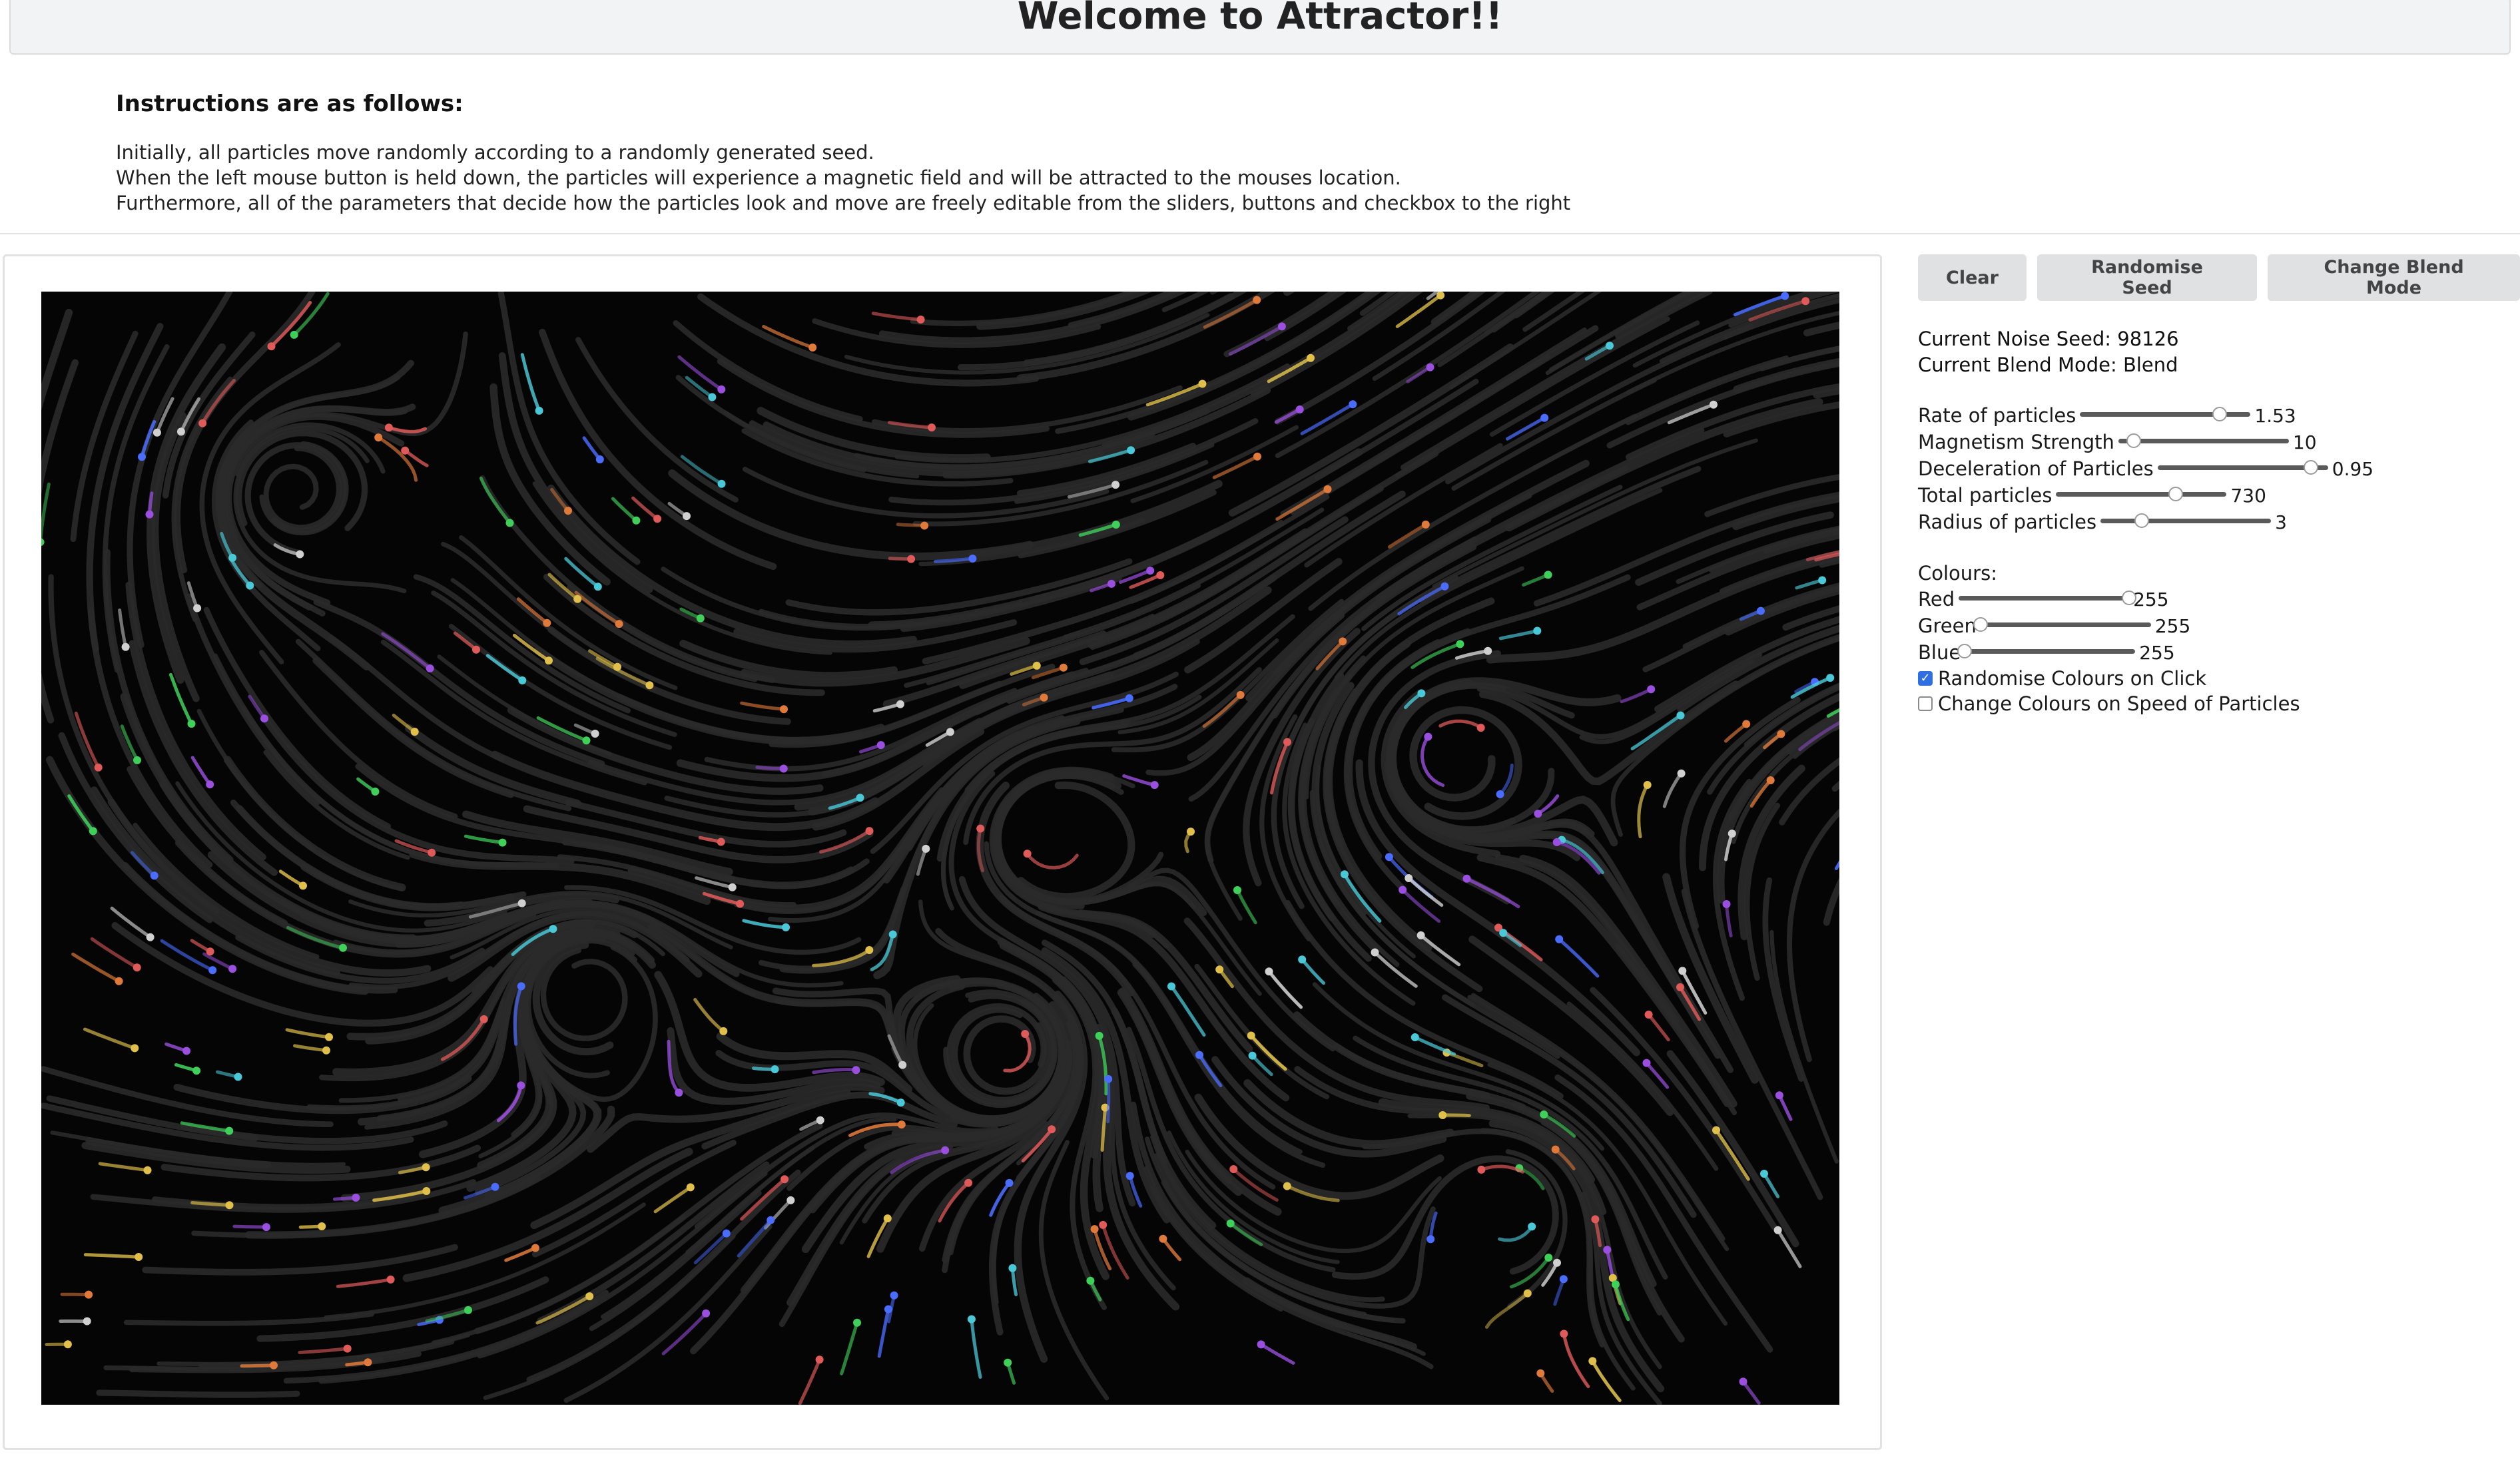 Image resolution: width=2520 pixels, height=1466 pixels. Describe the element at coordinates (2141, 495) in the screenshot. I see `param-total-slider` at that location.